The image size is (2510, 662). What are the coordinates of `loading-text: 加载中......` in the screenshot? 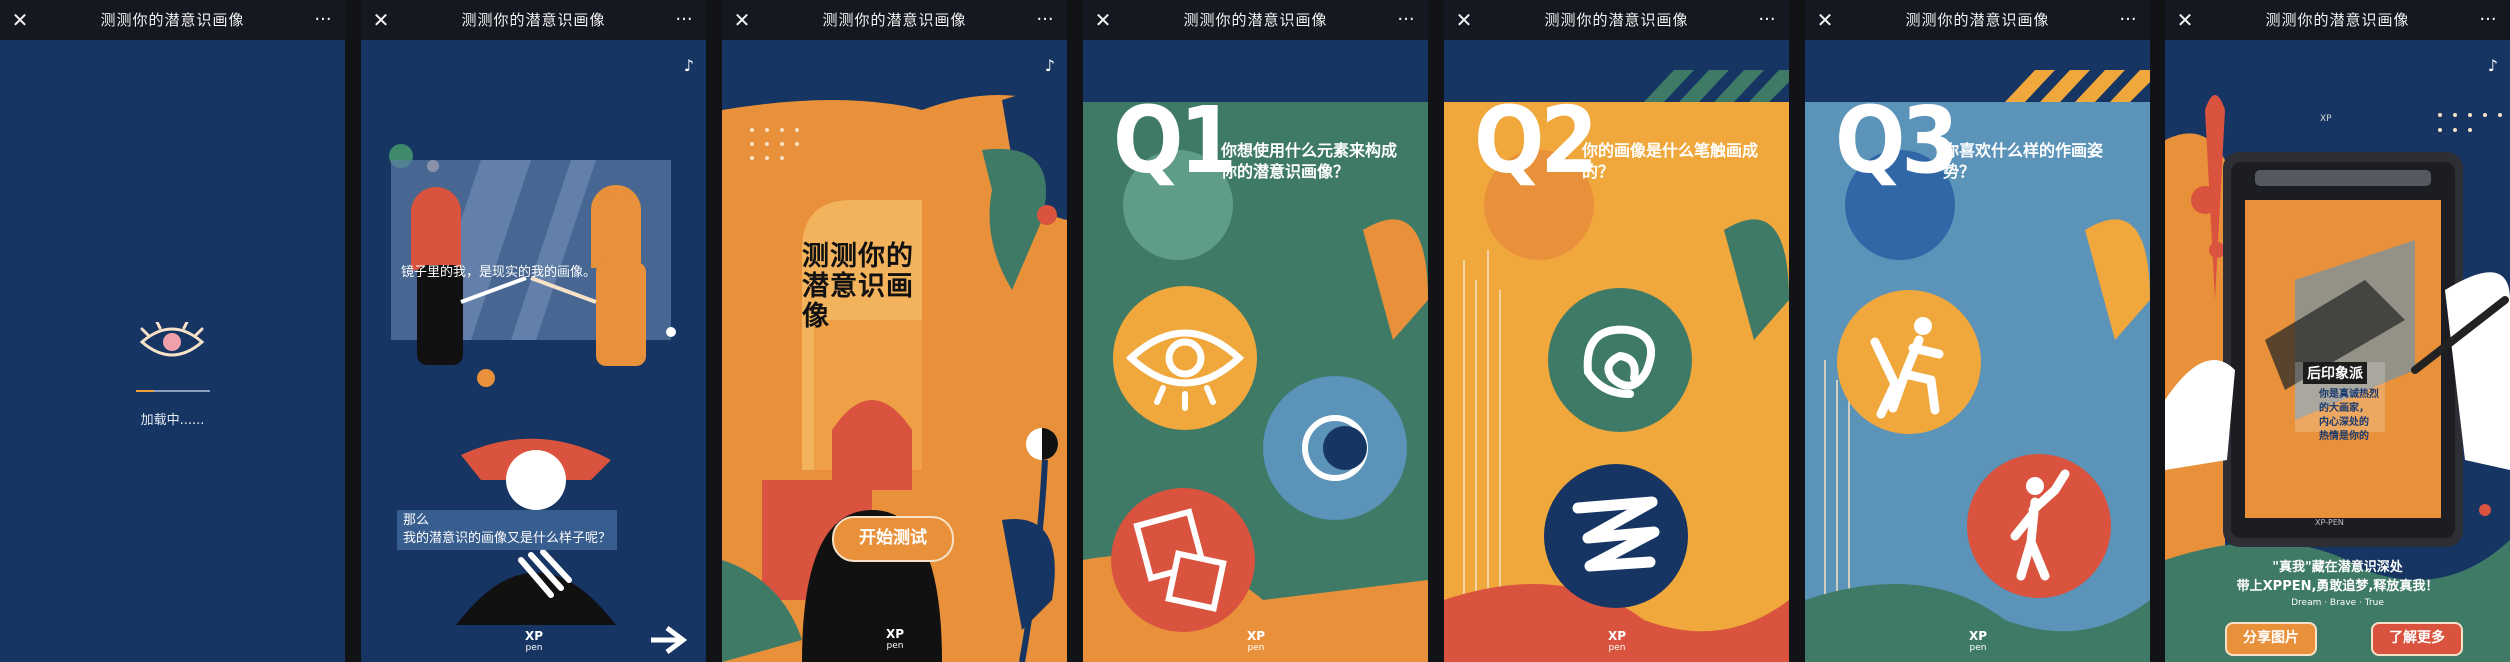 It's located at (172, 420).